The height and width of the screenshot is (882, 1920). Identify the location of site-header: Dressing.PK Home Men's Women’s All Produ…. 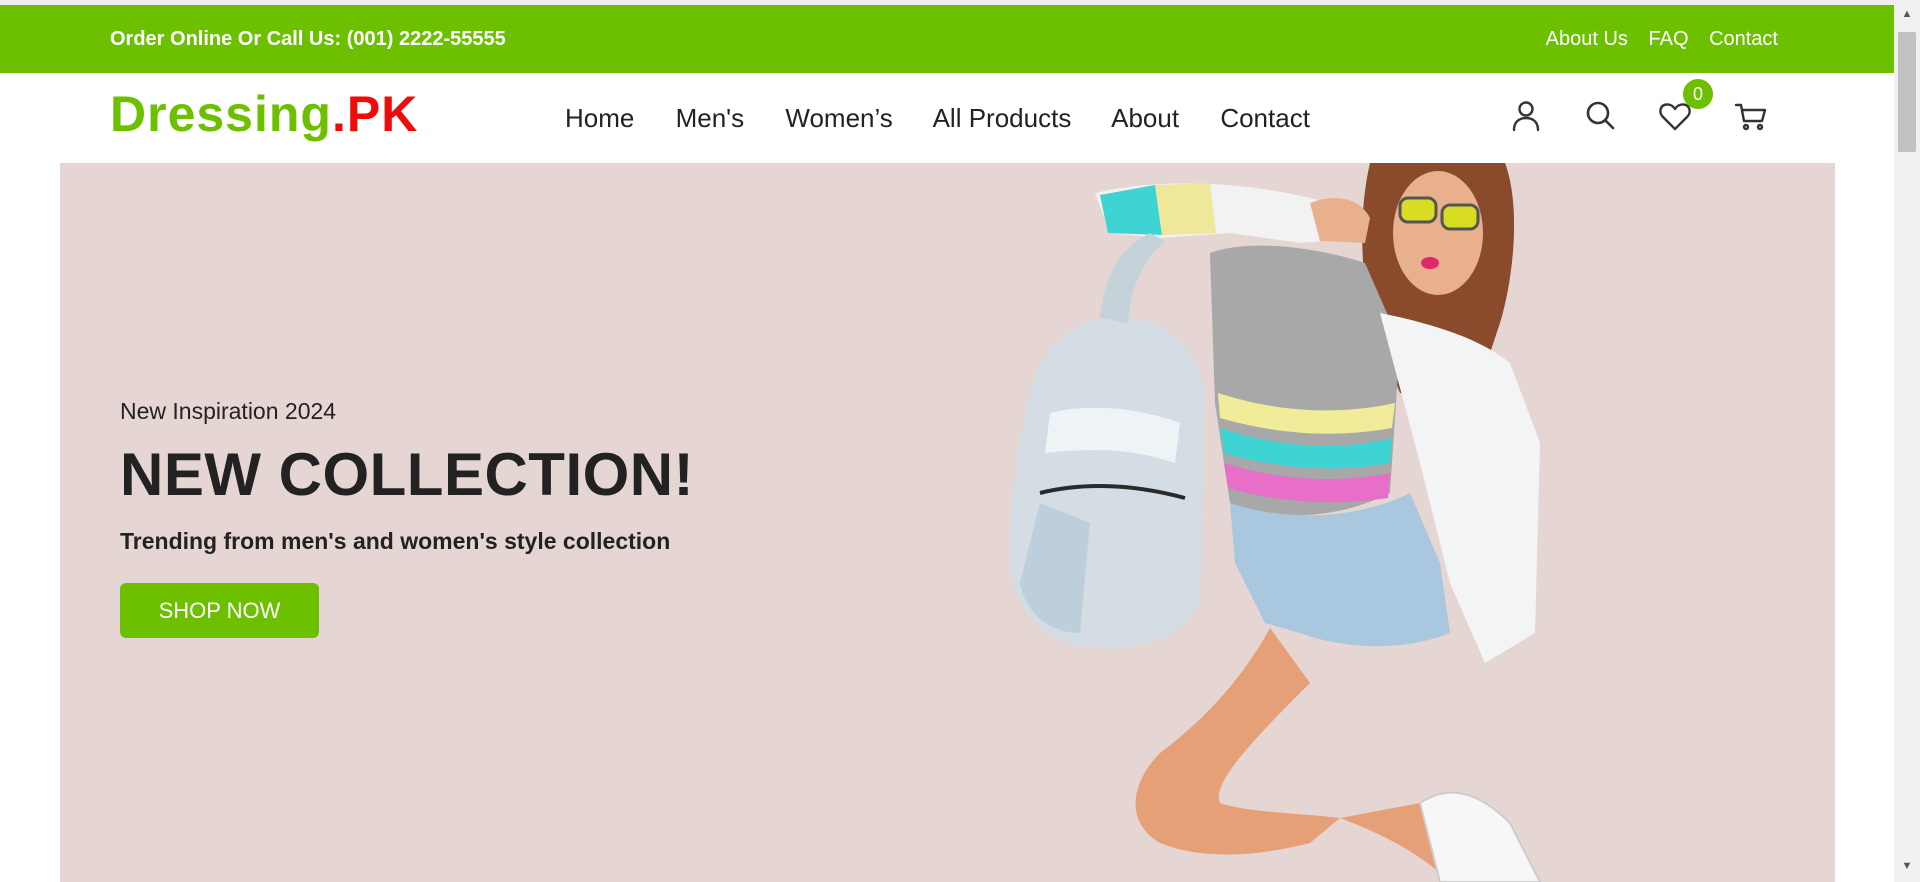
(947, 118).